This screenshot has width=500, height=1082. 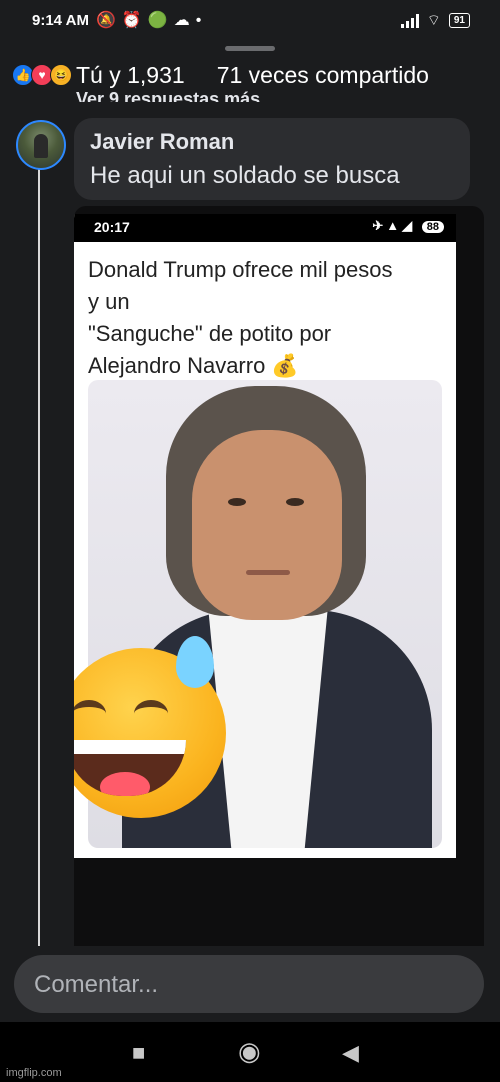 I want to click on emoji-mouth, so click(x=130, y=768).